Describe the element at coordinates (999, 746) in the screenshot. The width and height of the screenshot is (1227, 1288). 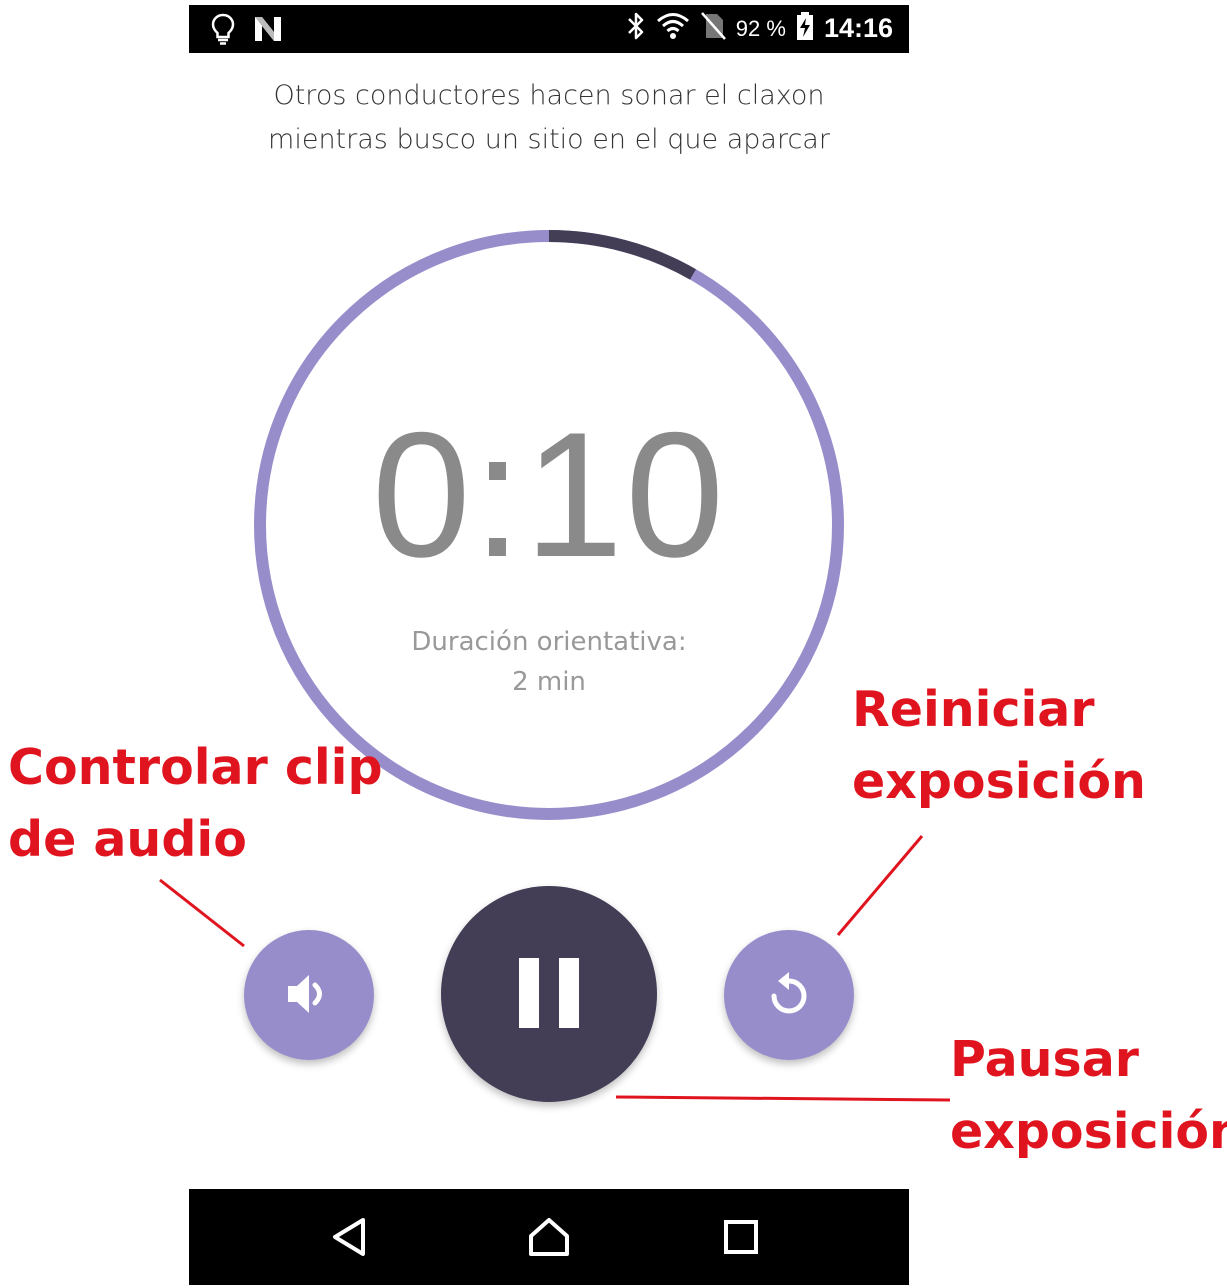
I see `annotation-restart: Reiniciar exposición` at that location.